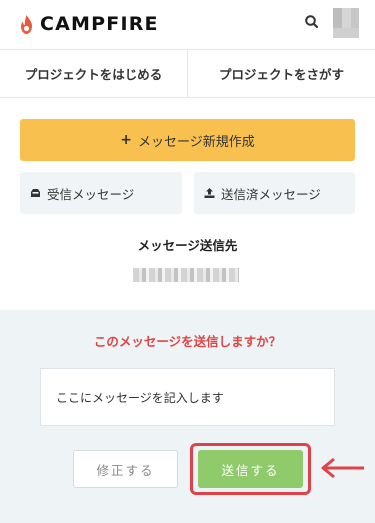  What do you see at coordinates (187, 397) in the screenshot?
I see `message-preview: ここにメッセージを記入します` at bounding box center [187, 397].